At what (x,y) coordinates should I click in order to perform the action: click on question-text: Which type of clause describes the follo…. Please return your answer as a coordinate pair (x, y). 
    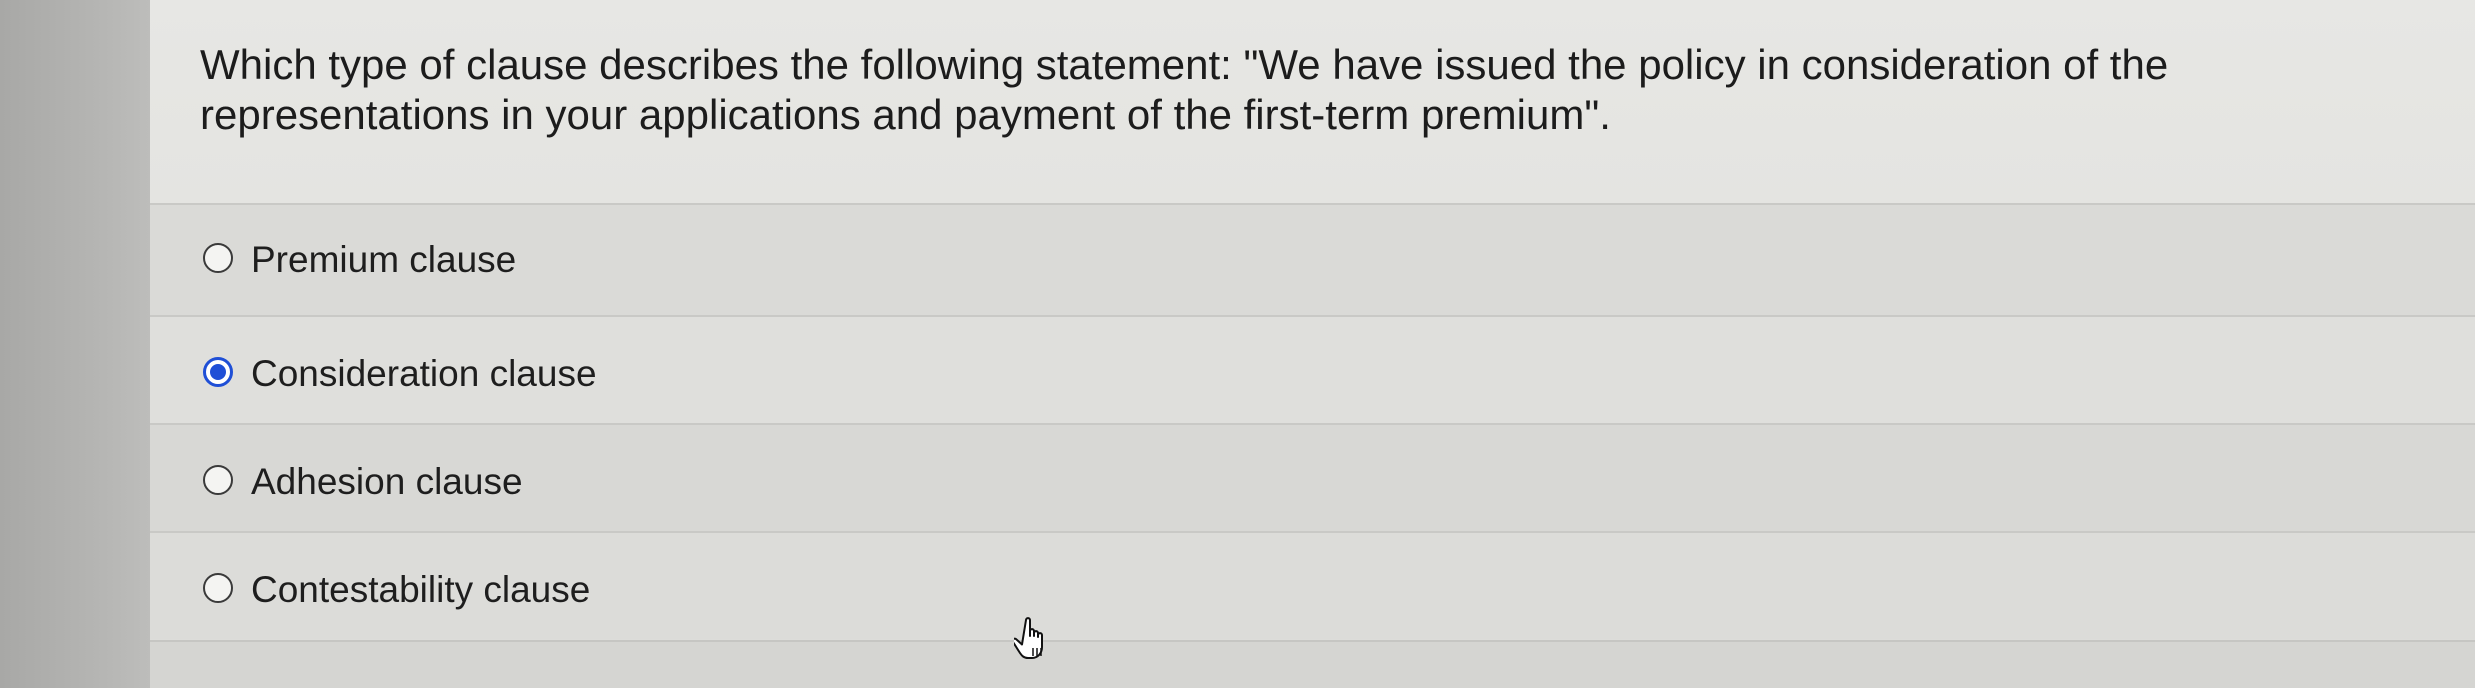
    Looking at the image, I should click on (1184, 89).